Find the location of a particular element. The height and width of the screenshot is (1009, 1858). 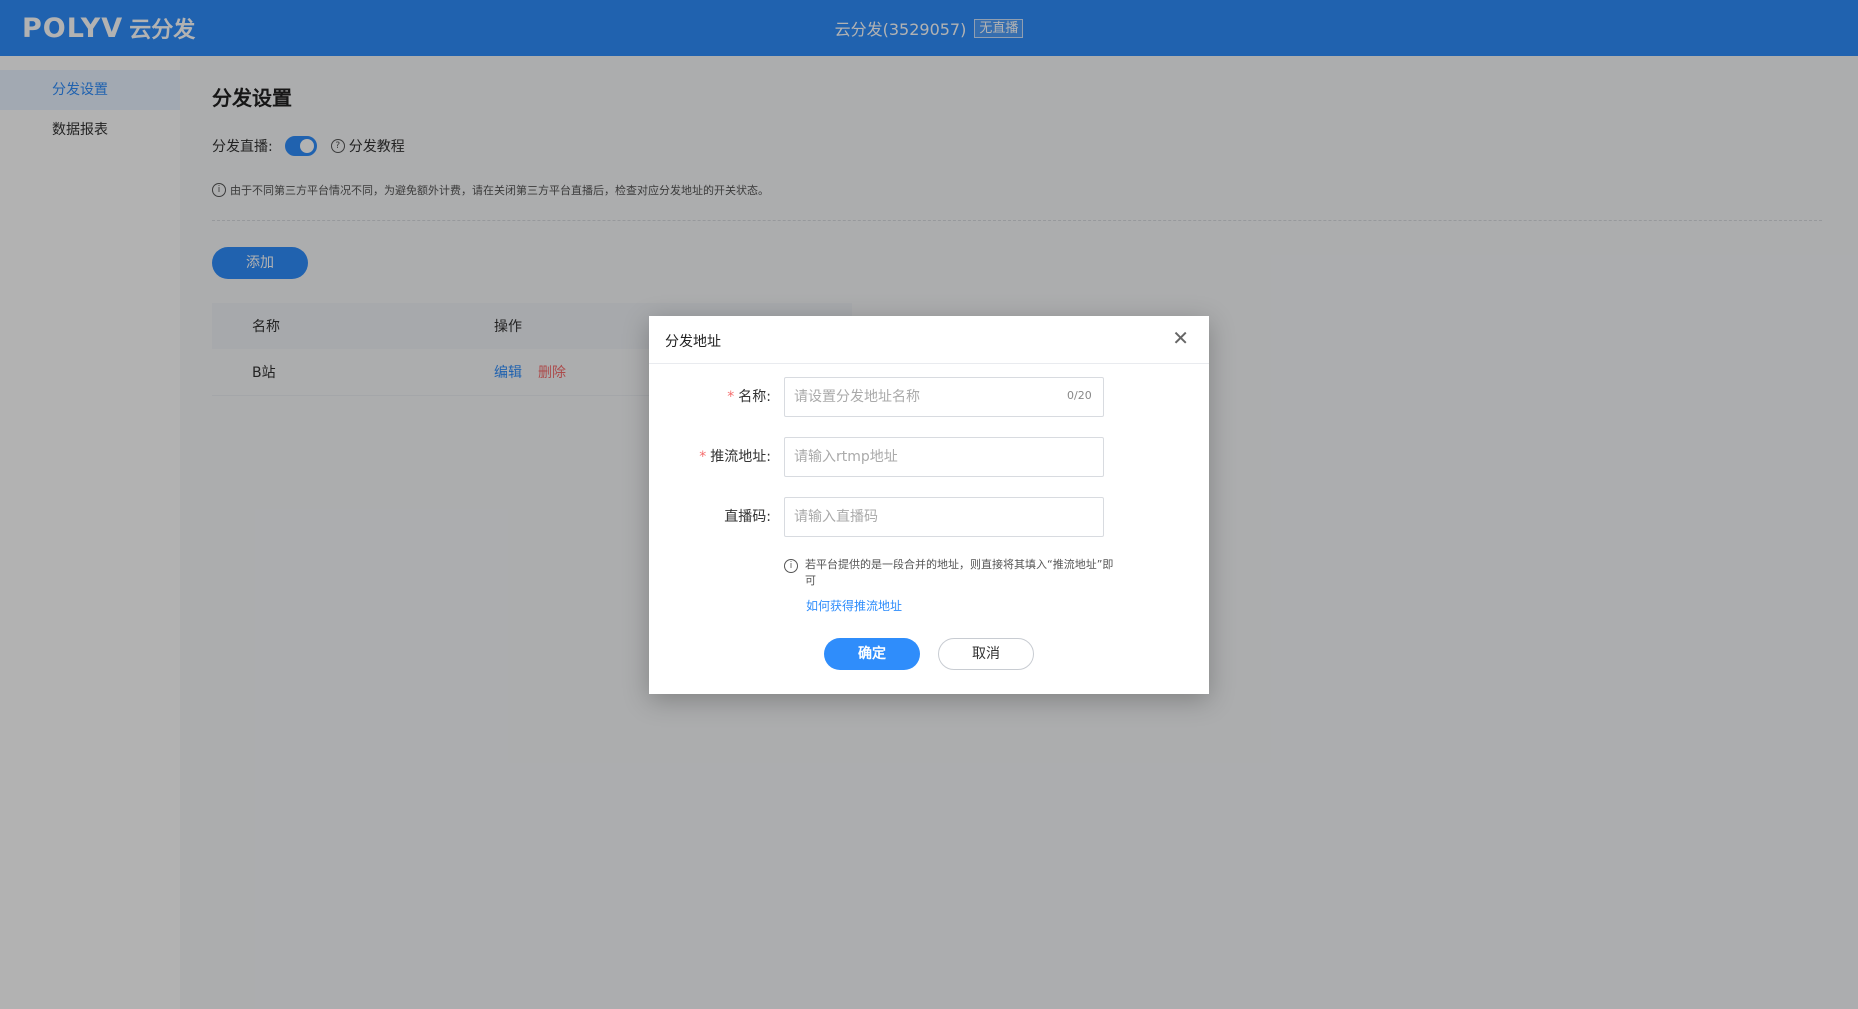

cancel-button: 取消 is located at coordinates (986, 654).